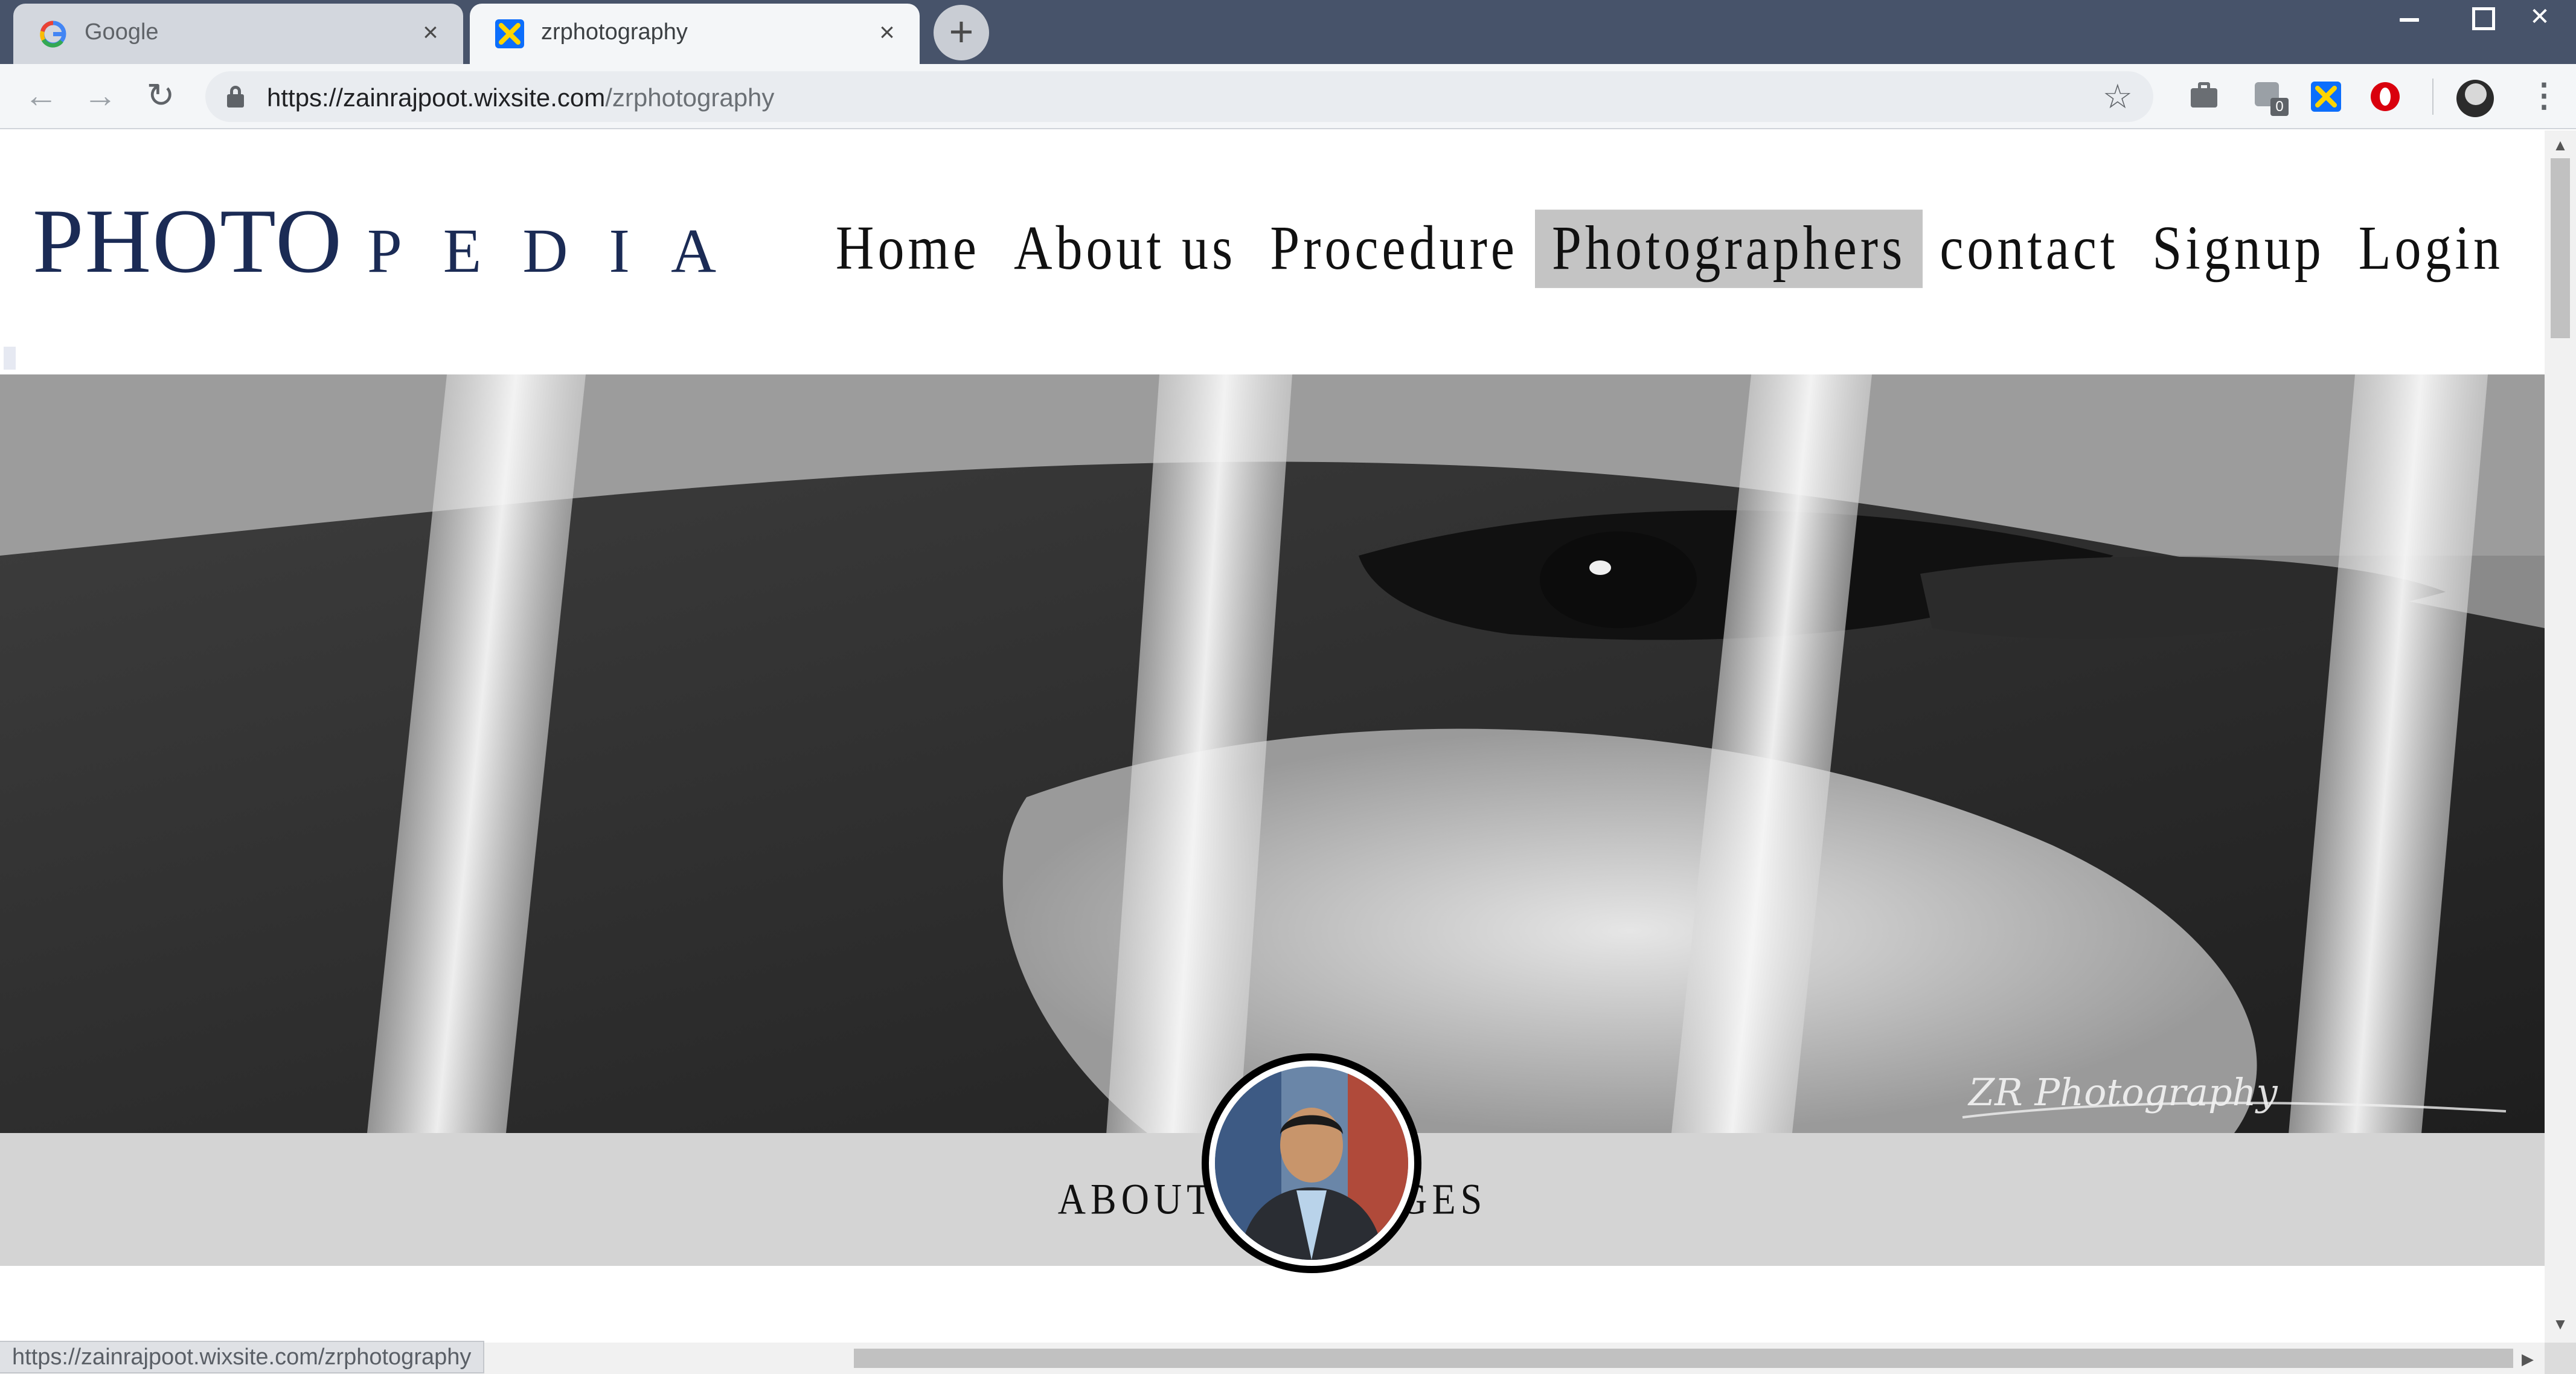  I want to click on hero-watermark: ZR Photography, so click(2122, 1092).